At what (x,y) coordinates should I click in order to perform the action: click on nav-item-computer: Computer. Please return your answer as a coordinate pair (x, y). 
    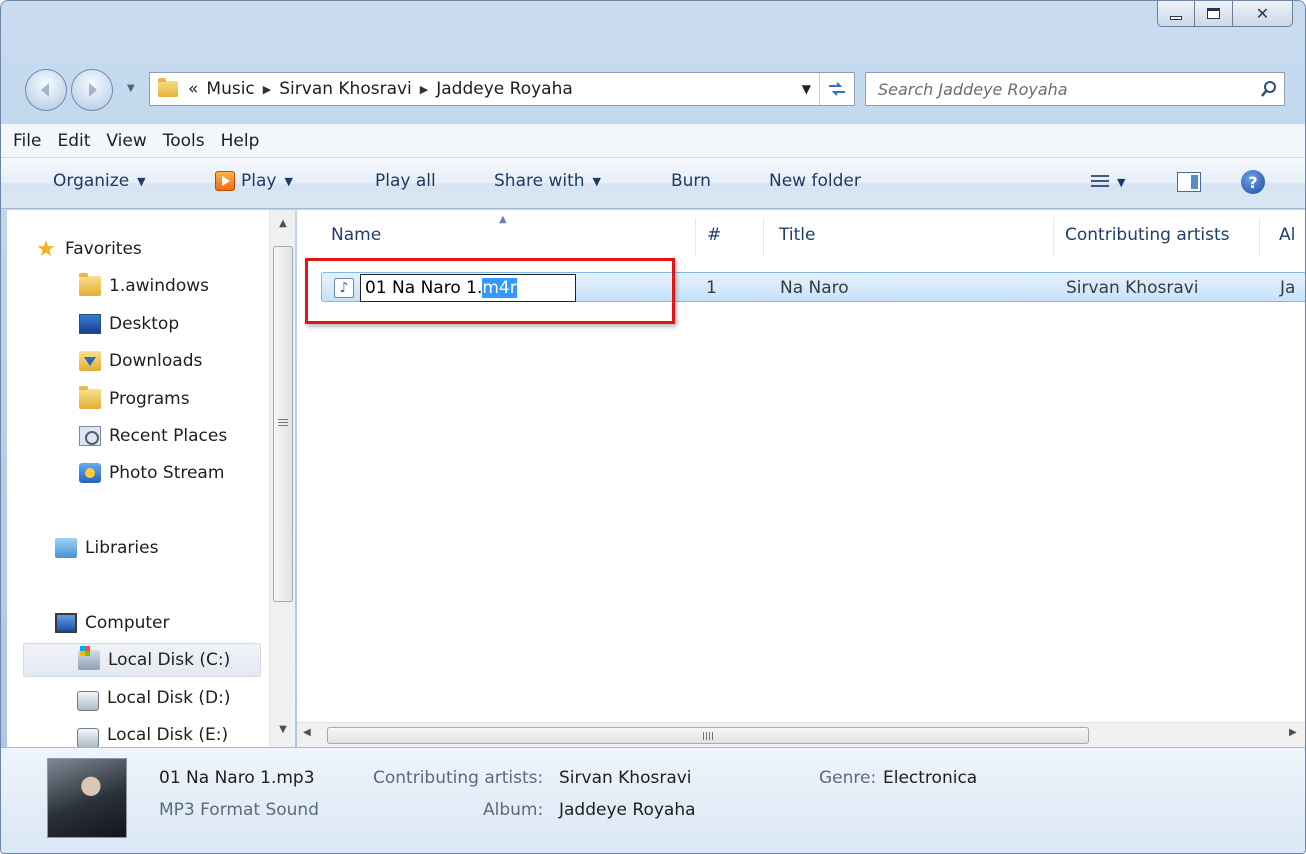
    Looking at the image, I should click on (112, 623).